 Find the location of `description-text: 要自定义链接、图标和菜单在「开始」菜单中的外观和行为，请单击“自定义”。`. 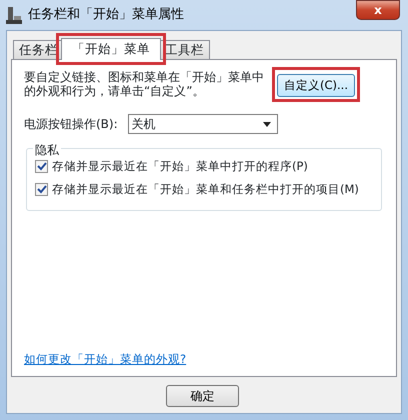

description-text: 要自定义链接、图标和菜单在「开始」菜单中的外观和行为，请单击“自定义”。 is located at coordinates (144, 84).